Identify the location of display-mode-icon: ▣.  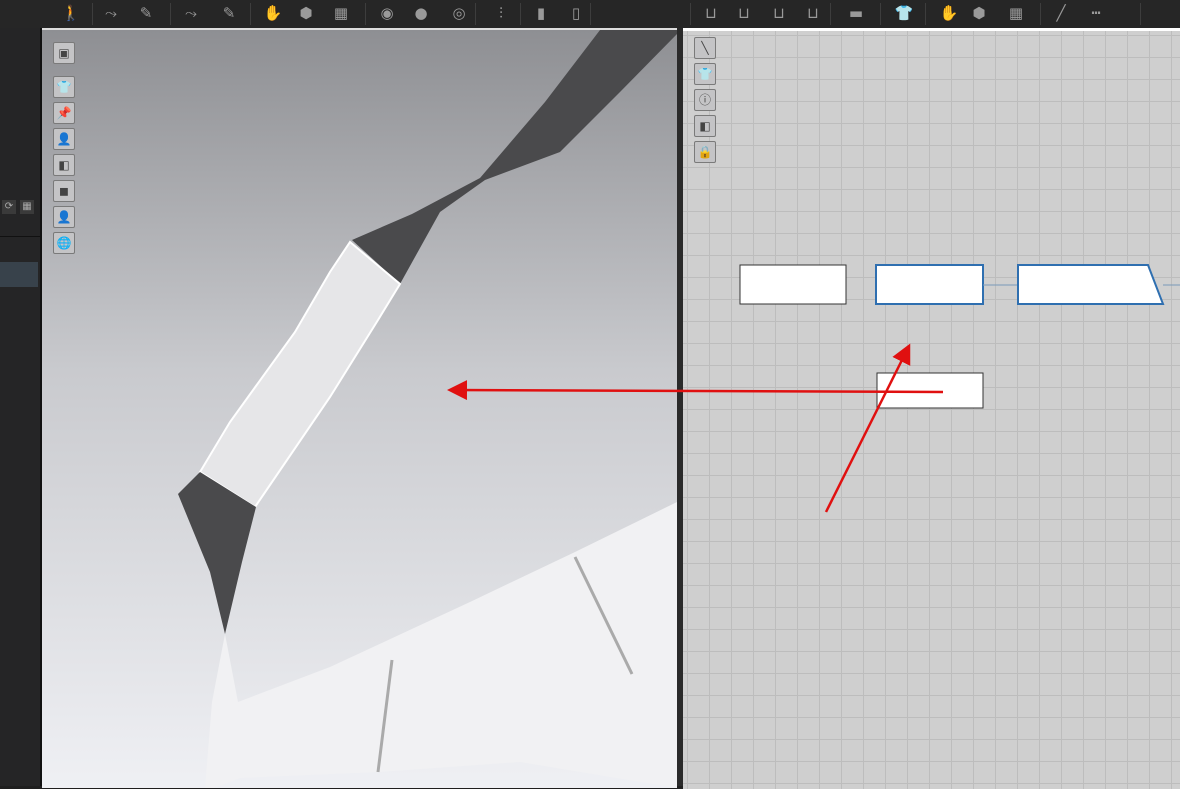
(64, 53).